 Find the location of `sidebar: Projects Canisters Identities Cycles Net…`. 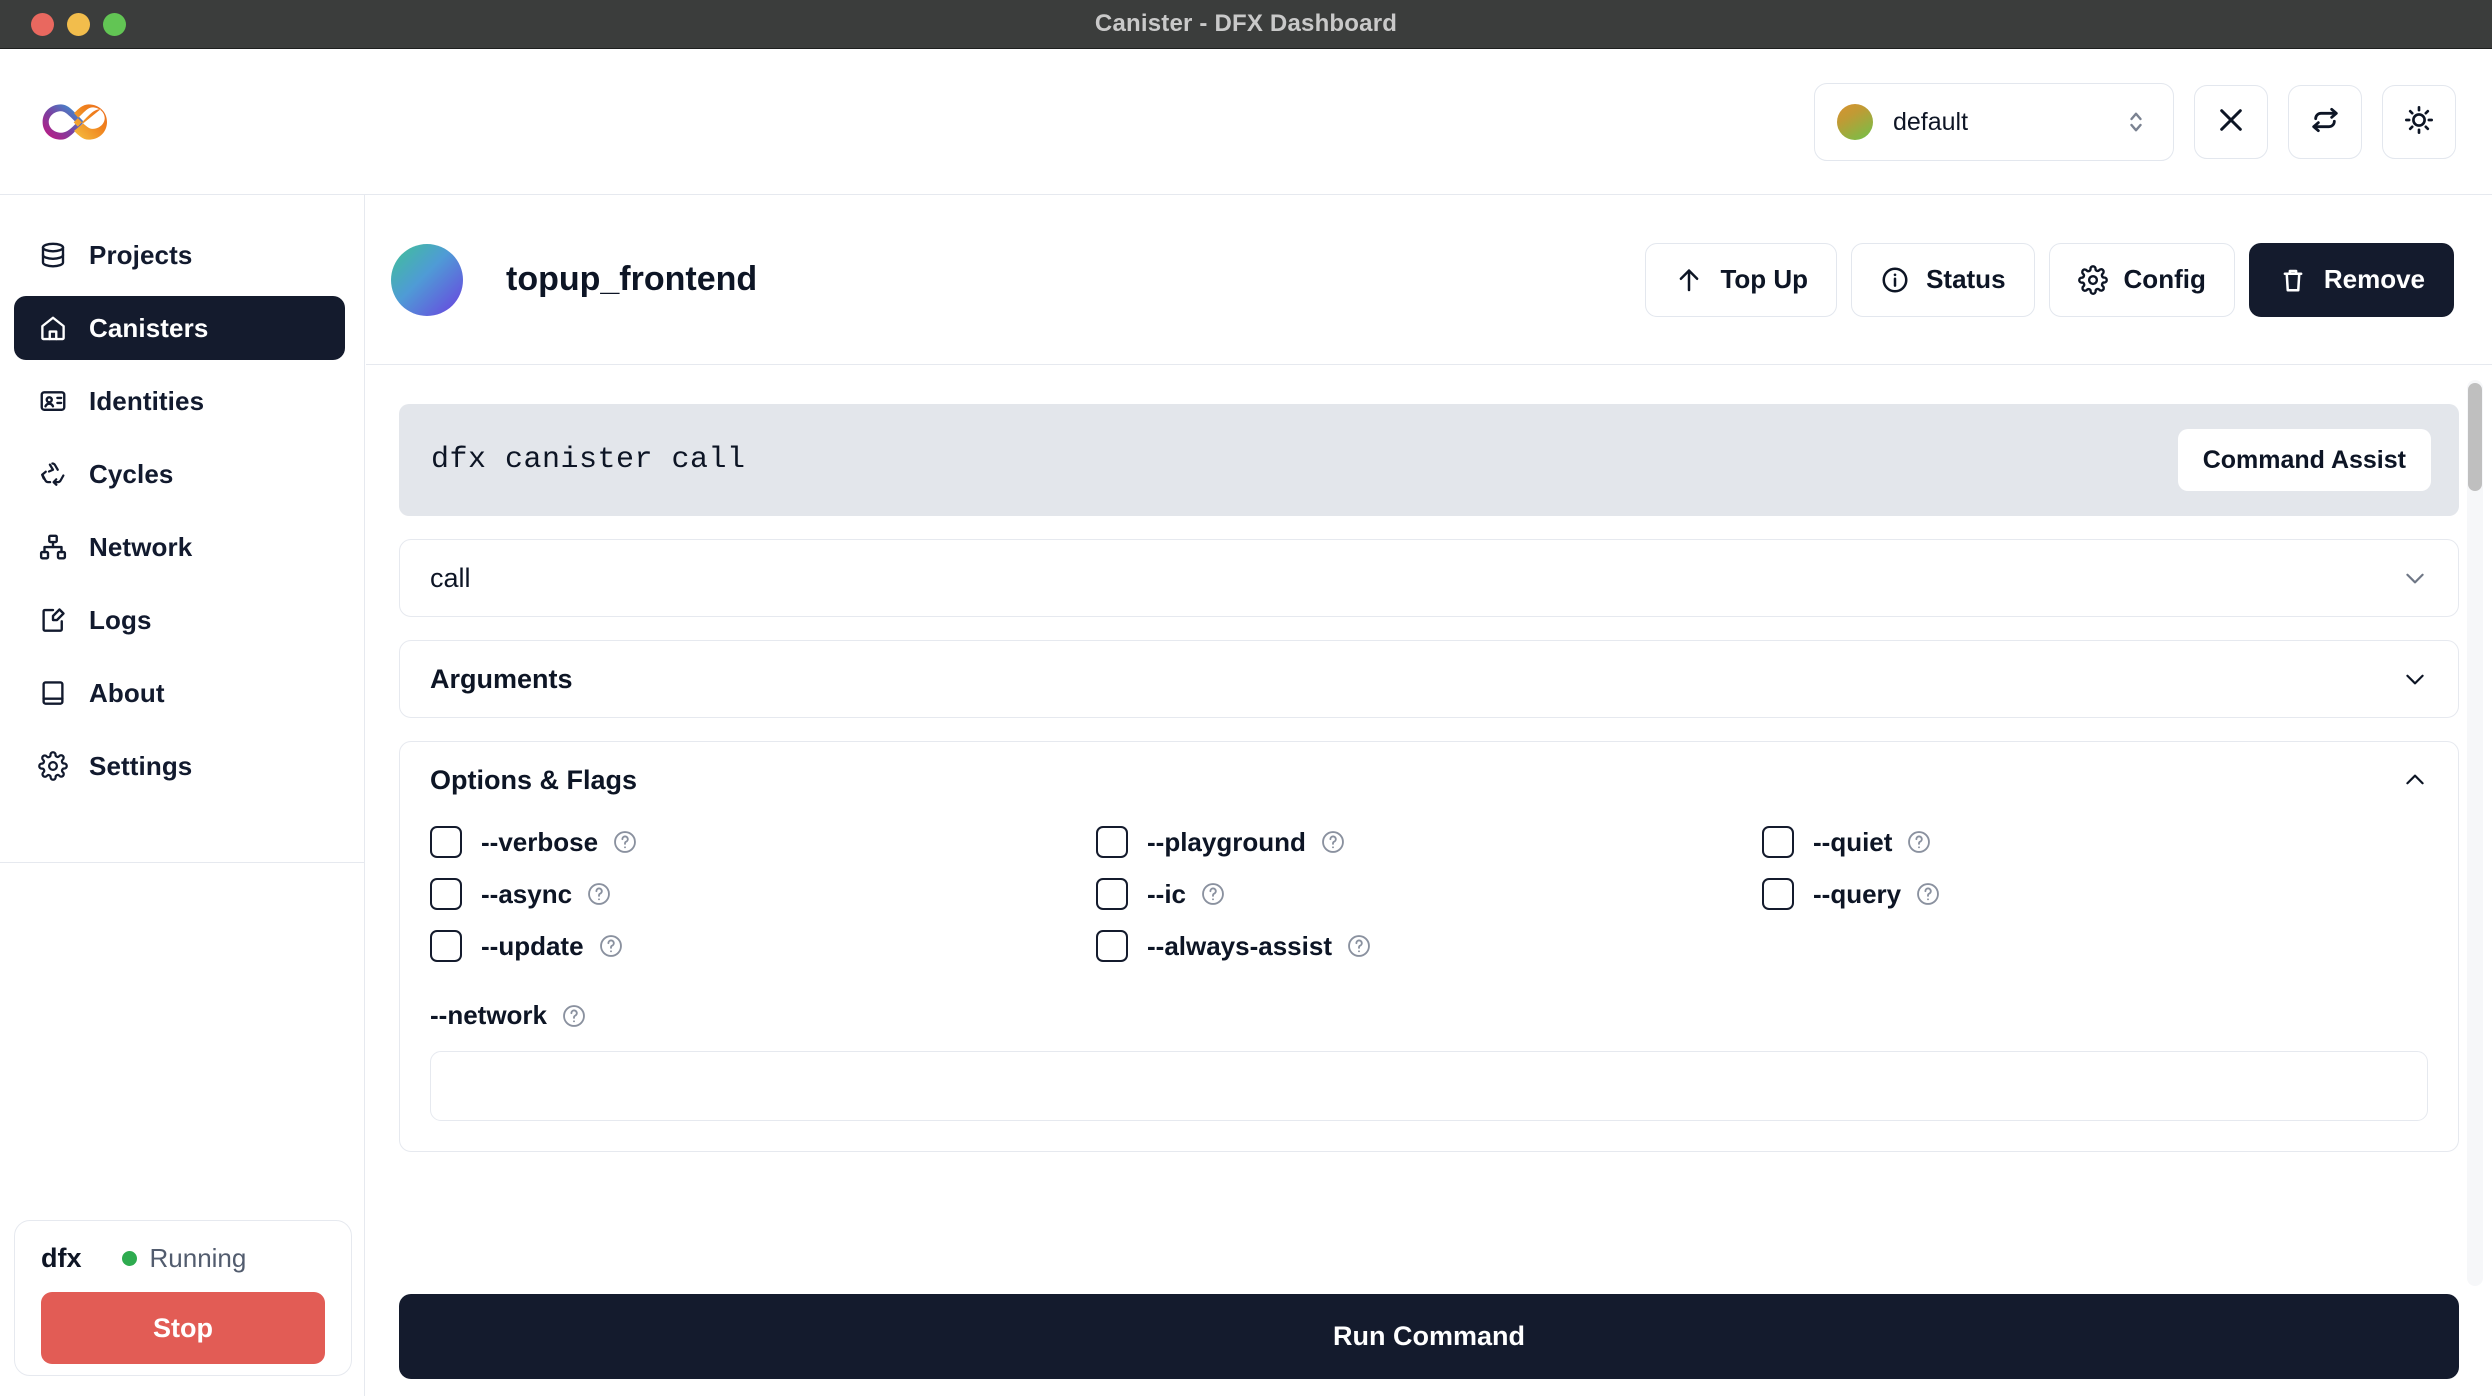

sidebar: Projects Canisters Identities Cycles Net… is located at coordinates (182, 795).